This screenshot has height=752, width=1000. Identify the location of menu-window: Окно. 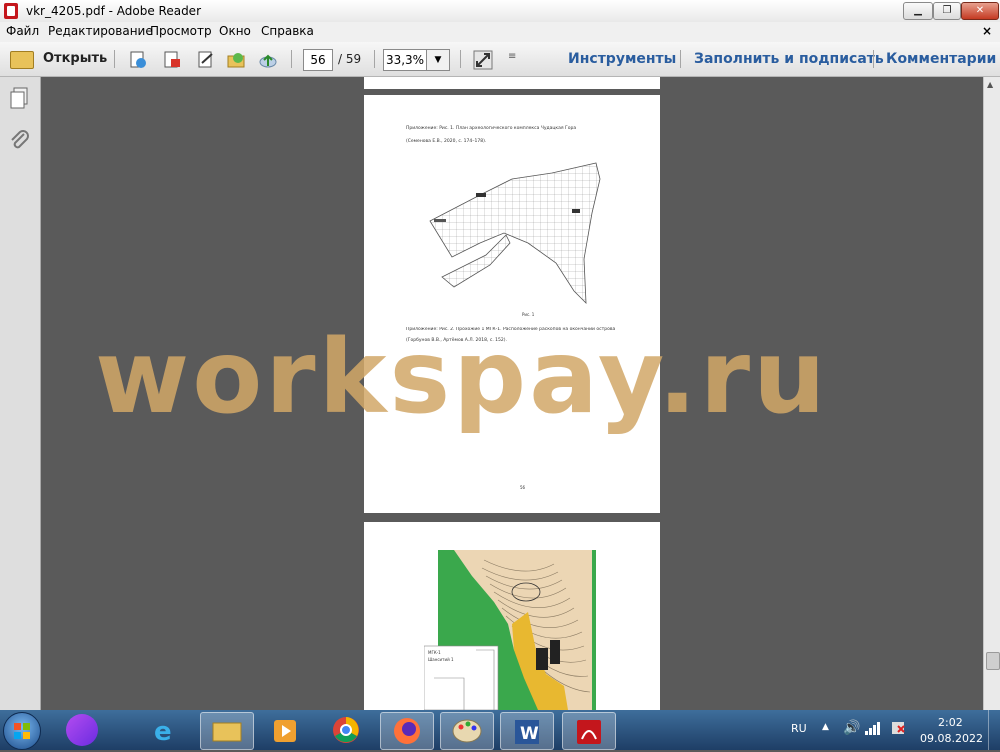
(235, 31).